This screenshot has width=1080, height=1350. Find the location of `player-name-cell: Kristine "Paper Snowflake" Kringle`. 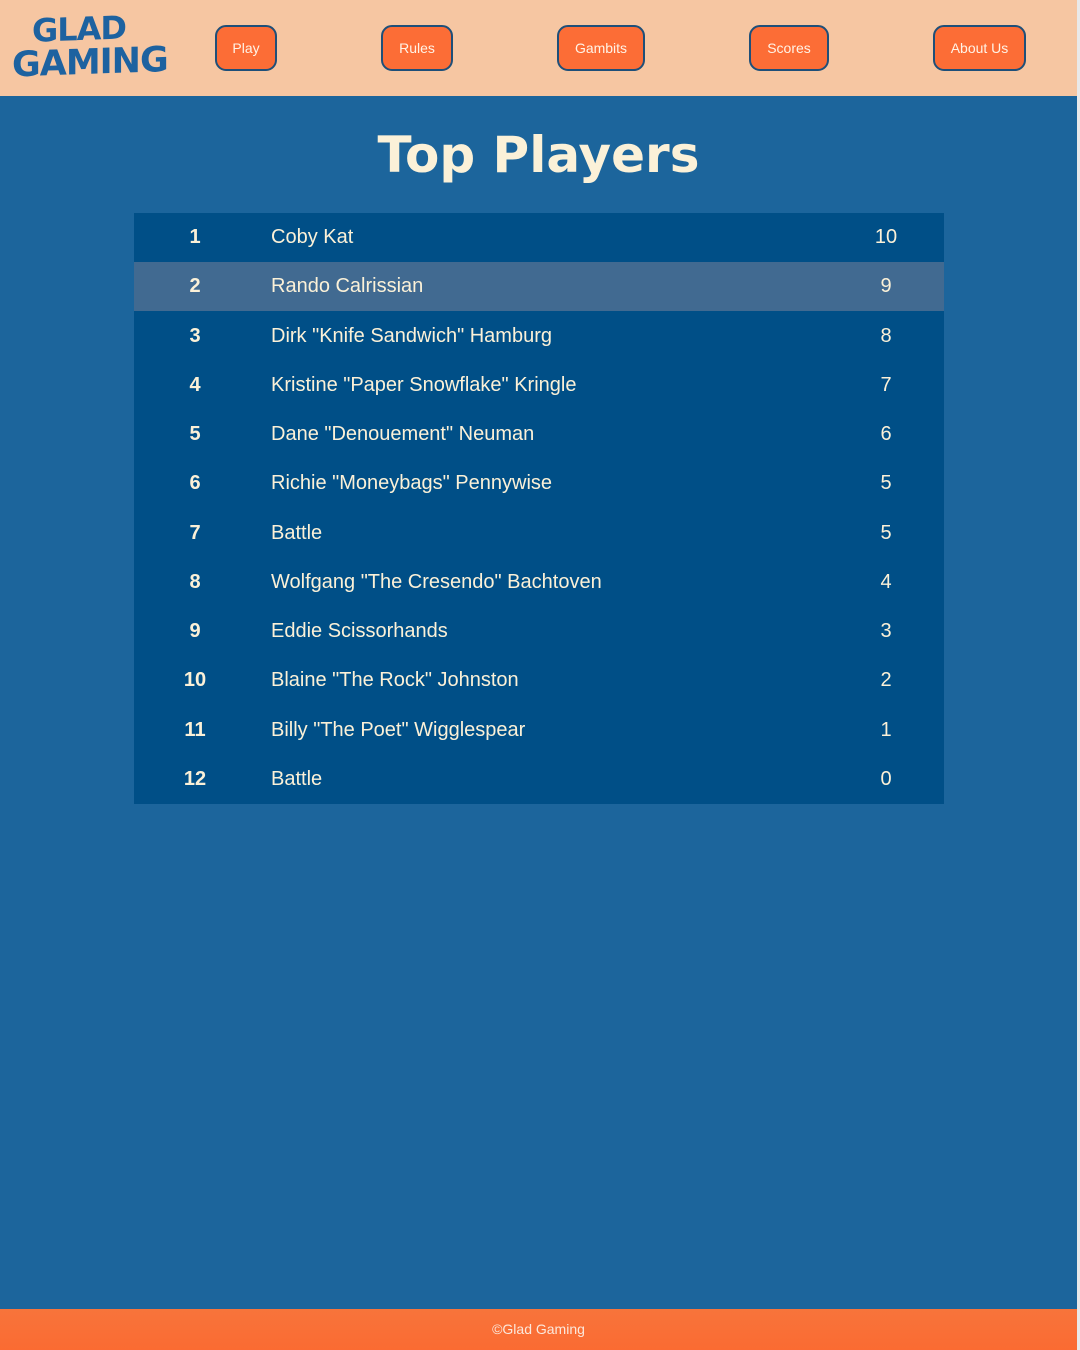

player-name-cell: Kristine "Paper Snowflake" Kringle is located at coordinates (424, 384).